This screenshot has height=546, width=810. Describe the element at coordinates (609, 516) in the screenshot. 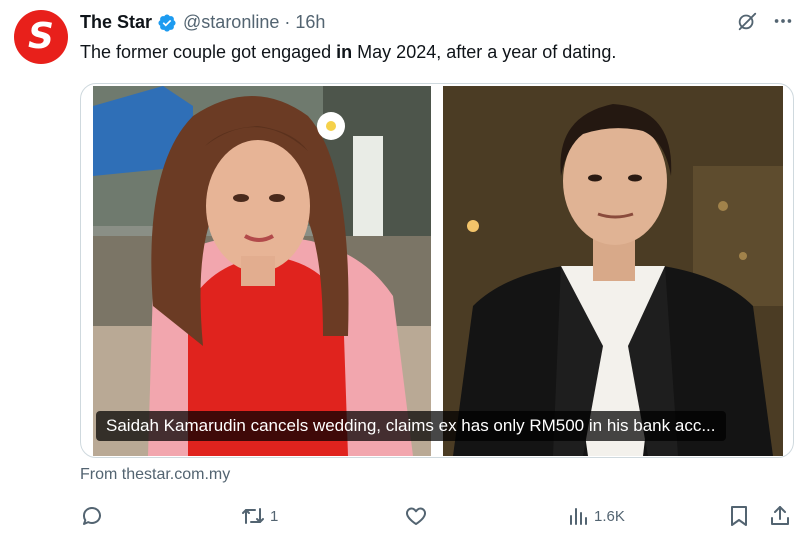

I see `views-count: 1.6K` at that location.